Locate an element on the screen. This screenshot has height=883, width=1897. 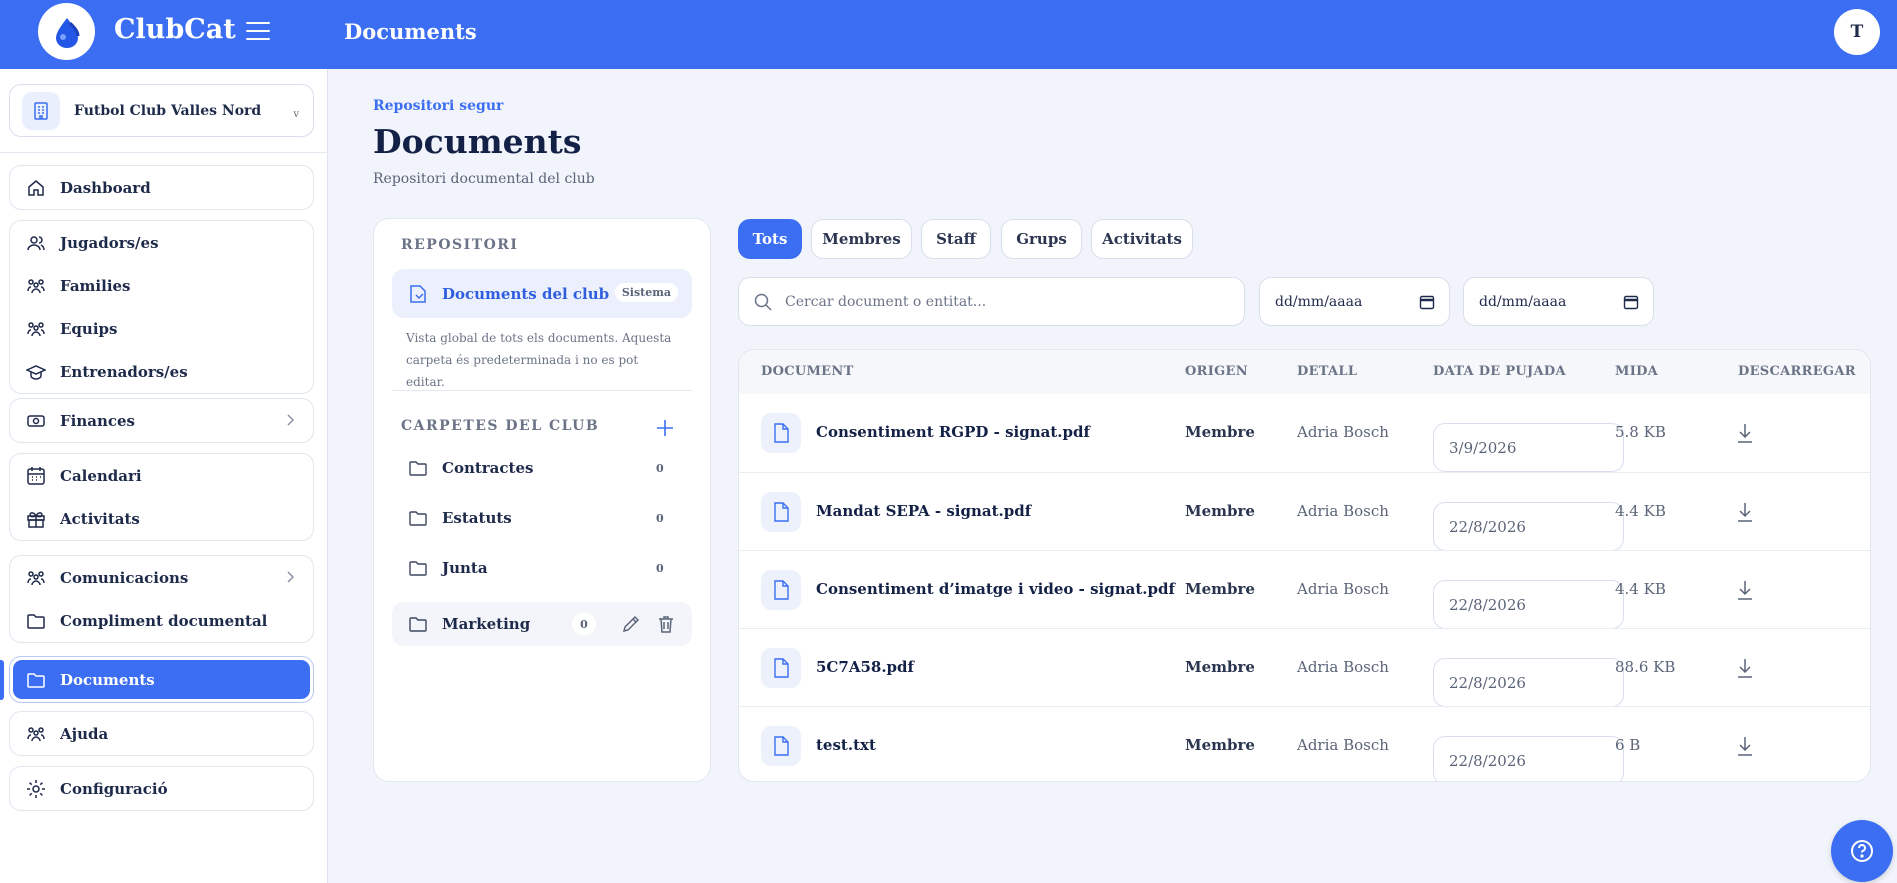
sidebar-item-communications: Comunicacions is located at coordinates (161, 577).